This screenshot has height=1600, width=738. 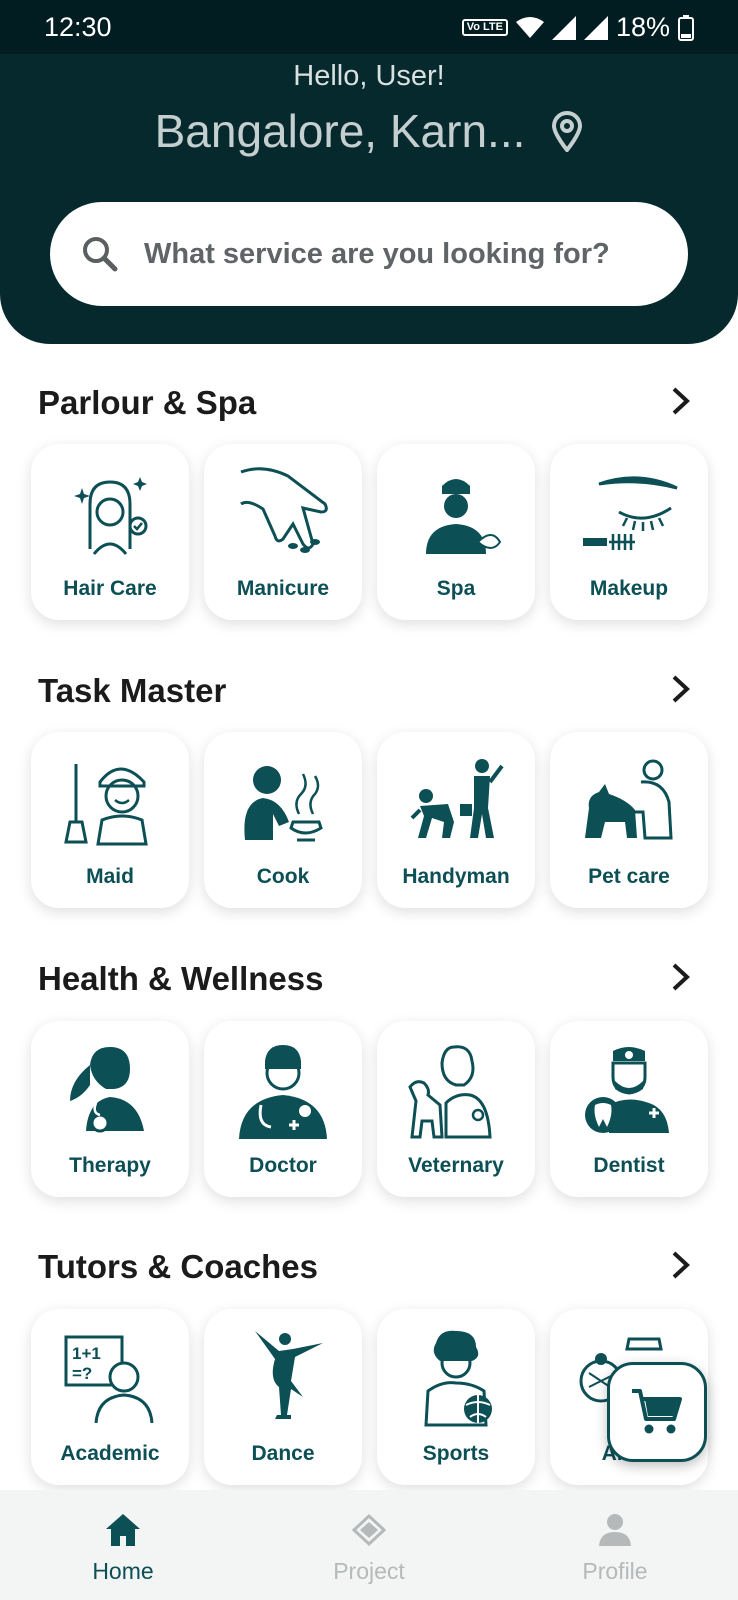 I want to click on service-label: Dentist, so click(x=629, y=1165).